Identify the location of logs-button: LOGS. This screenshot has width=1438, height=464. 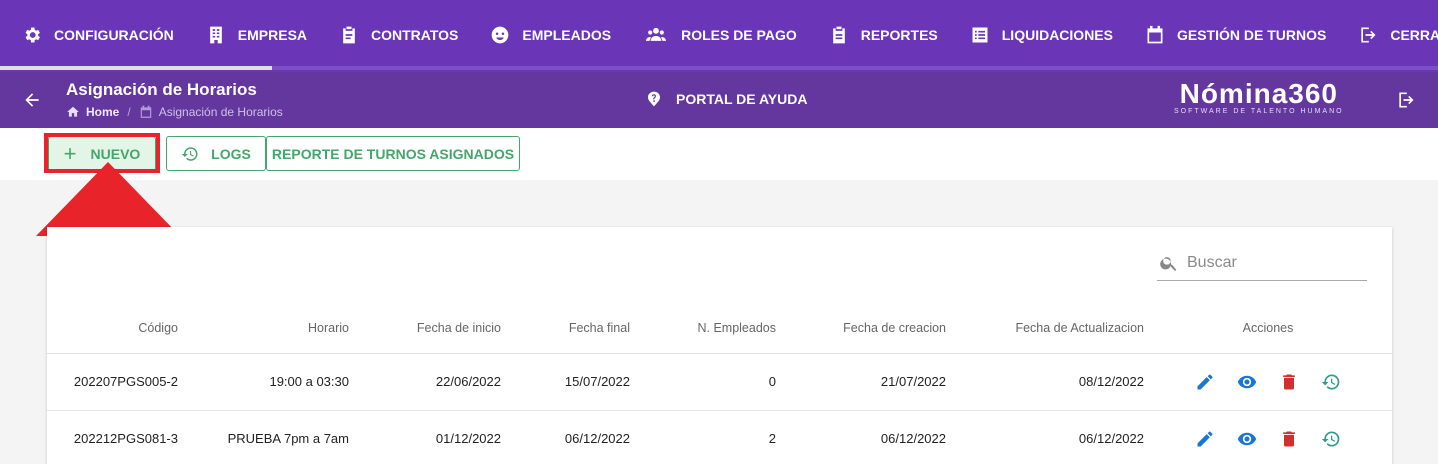
(216, 153).